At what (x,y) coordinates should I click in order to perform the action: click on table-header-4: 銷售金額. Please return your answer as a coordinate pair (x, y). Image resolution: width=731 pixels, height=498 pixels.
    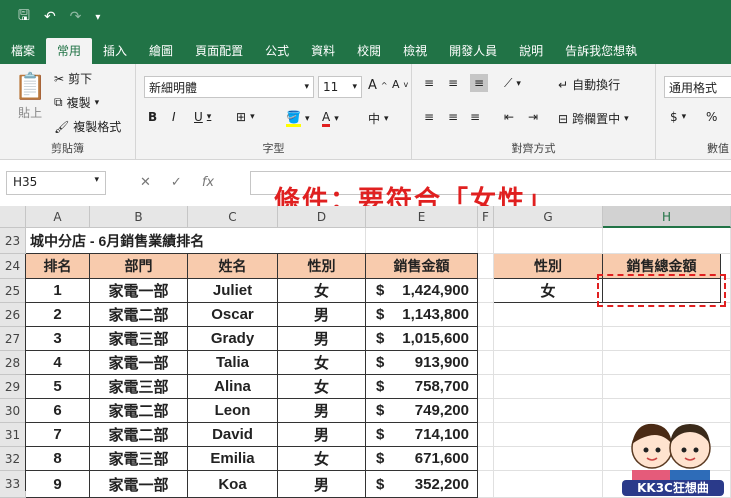
    Looking at the image, I should click on (422, 266).